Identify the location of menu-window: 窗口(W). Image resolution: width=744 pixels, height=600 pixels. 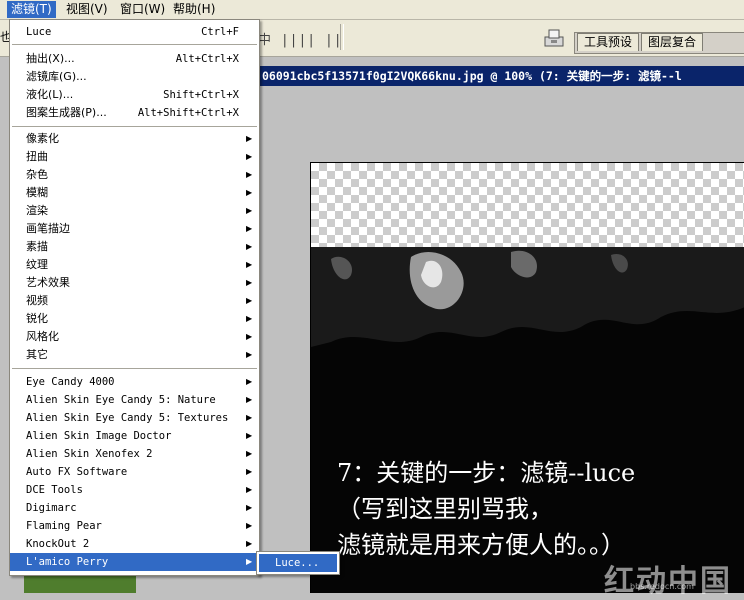
(142, 9).